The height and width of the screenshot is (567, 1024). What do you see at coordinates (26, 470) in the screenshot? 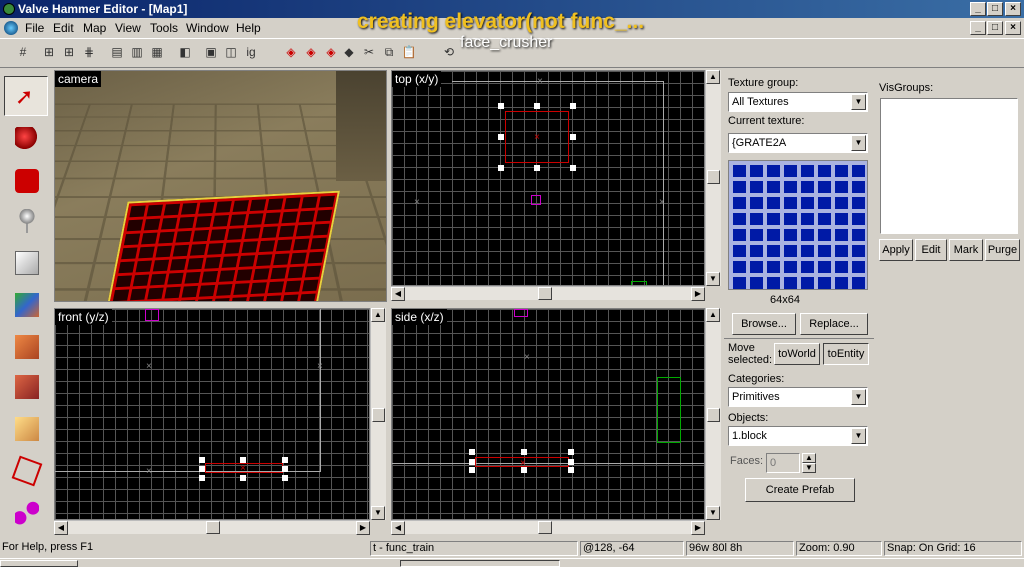
I see `tool-clip` at bounding box center [26, 470].